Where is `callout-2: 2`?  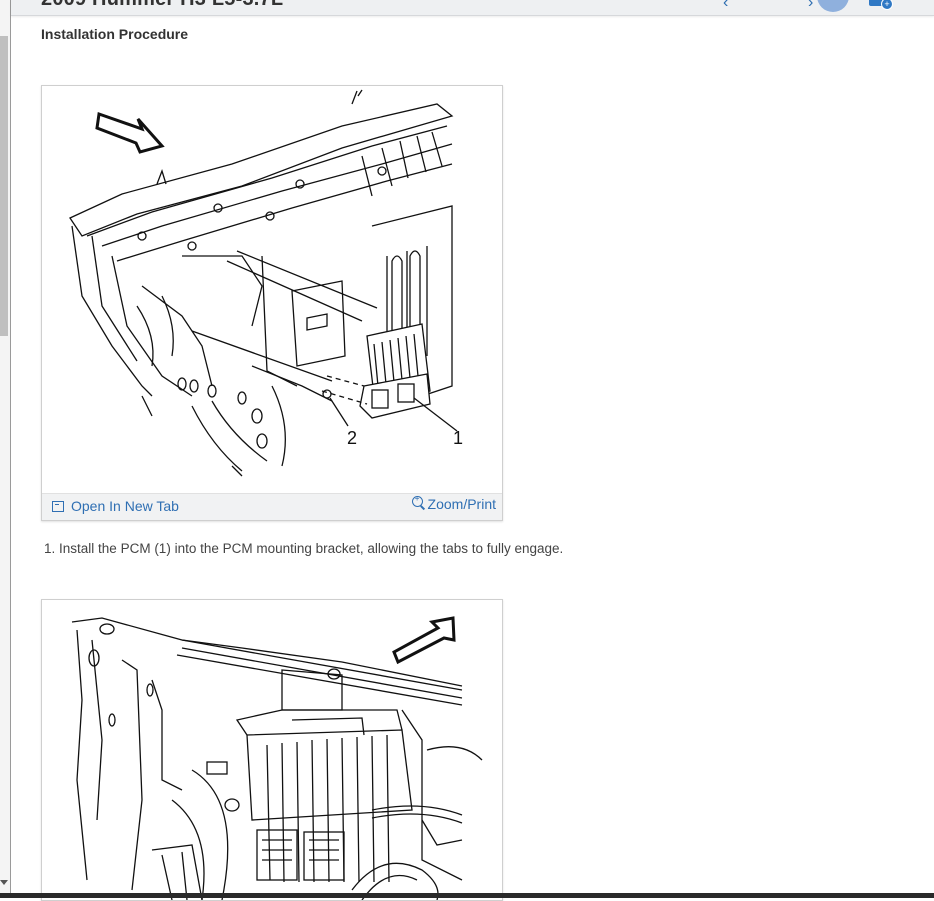 callout-2: 2 is located at coordinates (352, 438).